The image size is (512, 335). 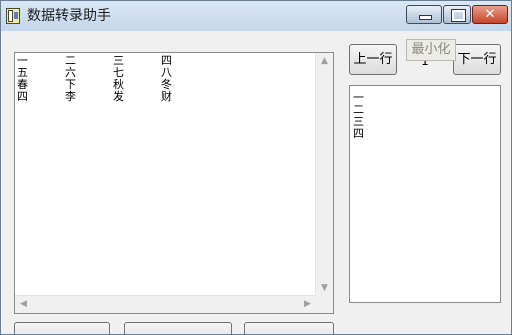 I want to click on scroll-down-arrow-icon: ▼, so click(x=324, y=288).